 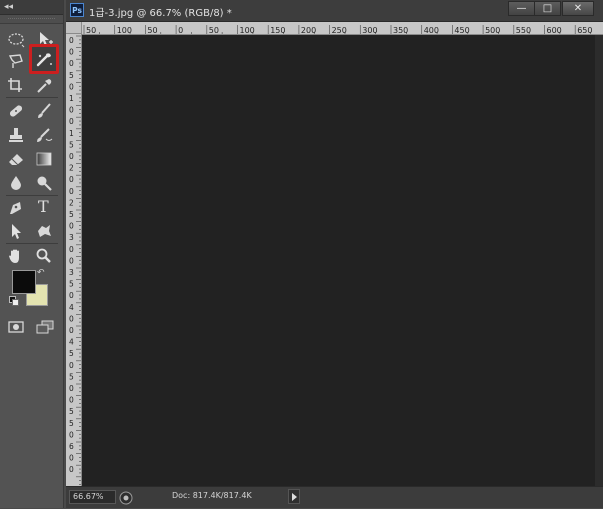 I want to click on default-colors-icon, so click(x=14, y=301).